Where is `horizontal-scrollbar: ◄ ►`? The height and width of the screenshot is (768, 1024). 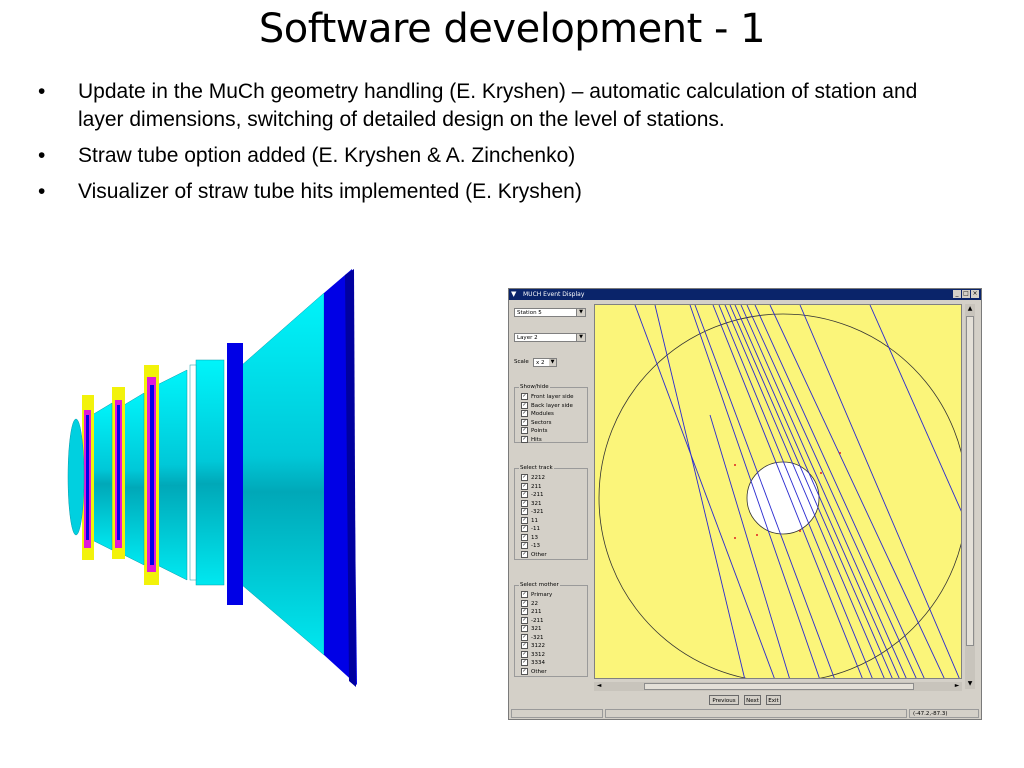
horizontal-scrollbar: ◄ ► is located at coordinates (778, 686).